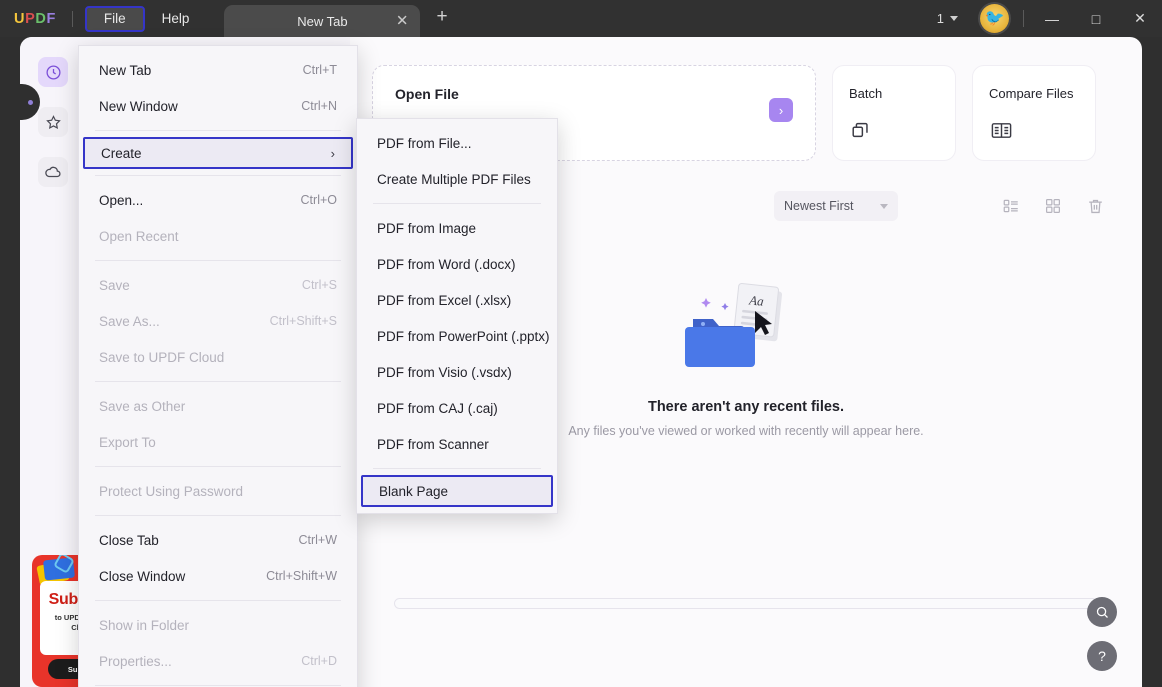 The height and width of the screenshot is (687, 1162). I want to click on logo-letter: P, so click(30, 18).